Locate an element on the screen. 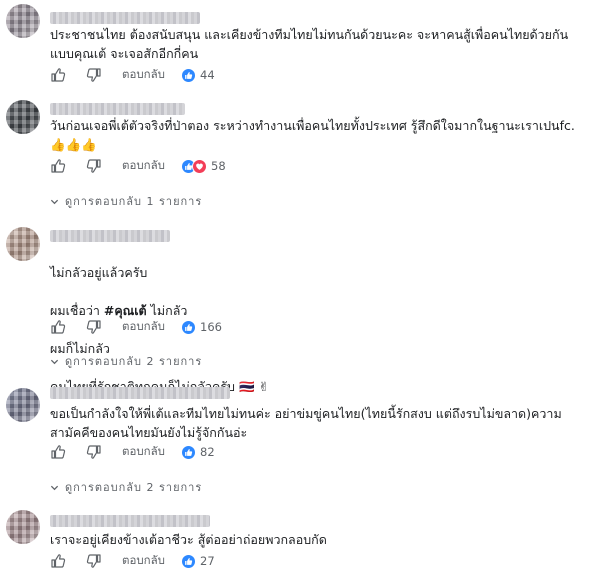 This screenshot has height=577, width=600. reaction-count: 166 is located at coordinates (211, 327).